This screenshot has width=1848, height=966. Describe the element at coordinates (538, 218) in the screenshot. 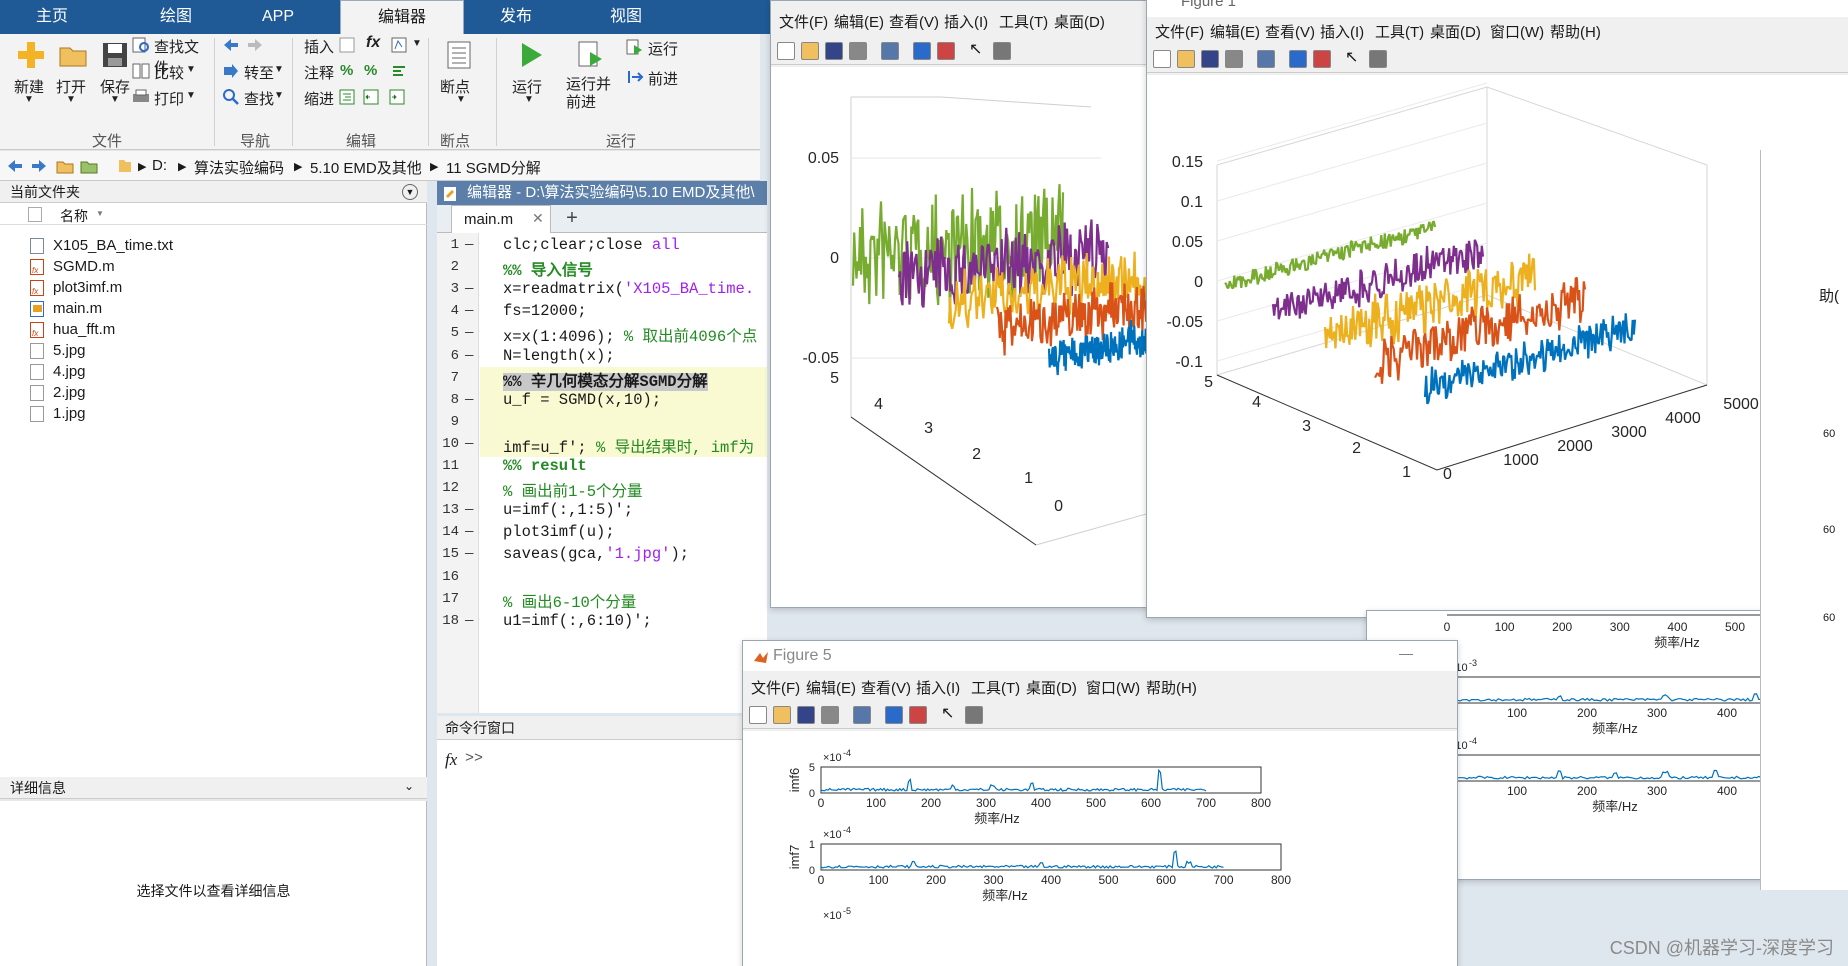

I see `close-icon: ✕` at that location.